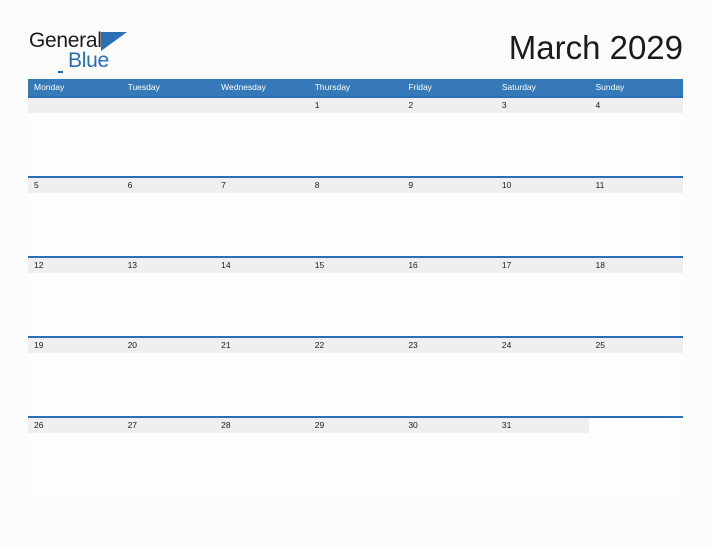  Describe the element at coordinates (518, 87) in the screenshot. I see `weekday-saturday: Saturday` at that location.